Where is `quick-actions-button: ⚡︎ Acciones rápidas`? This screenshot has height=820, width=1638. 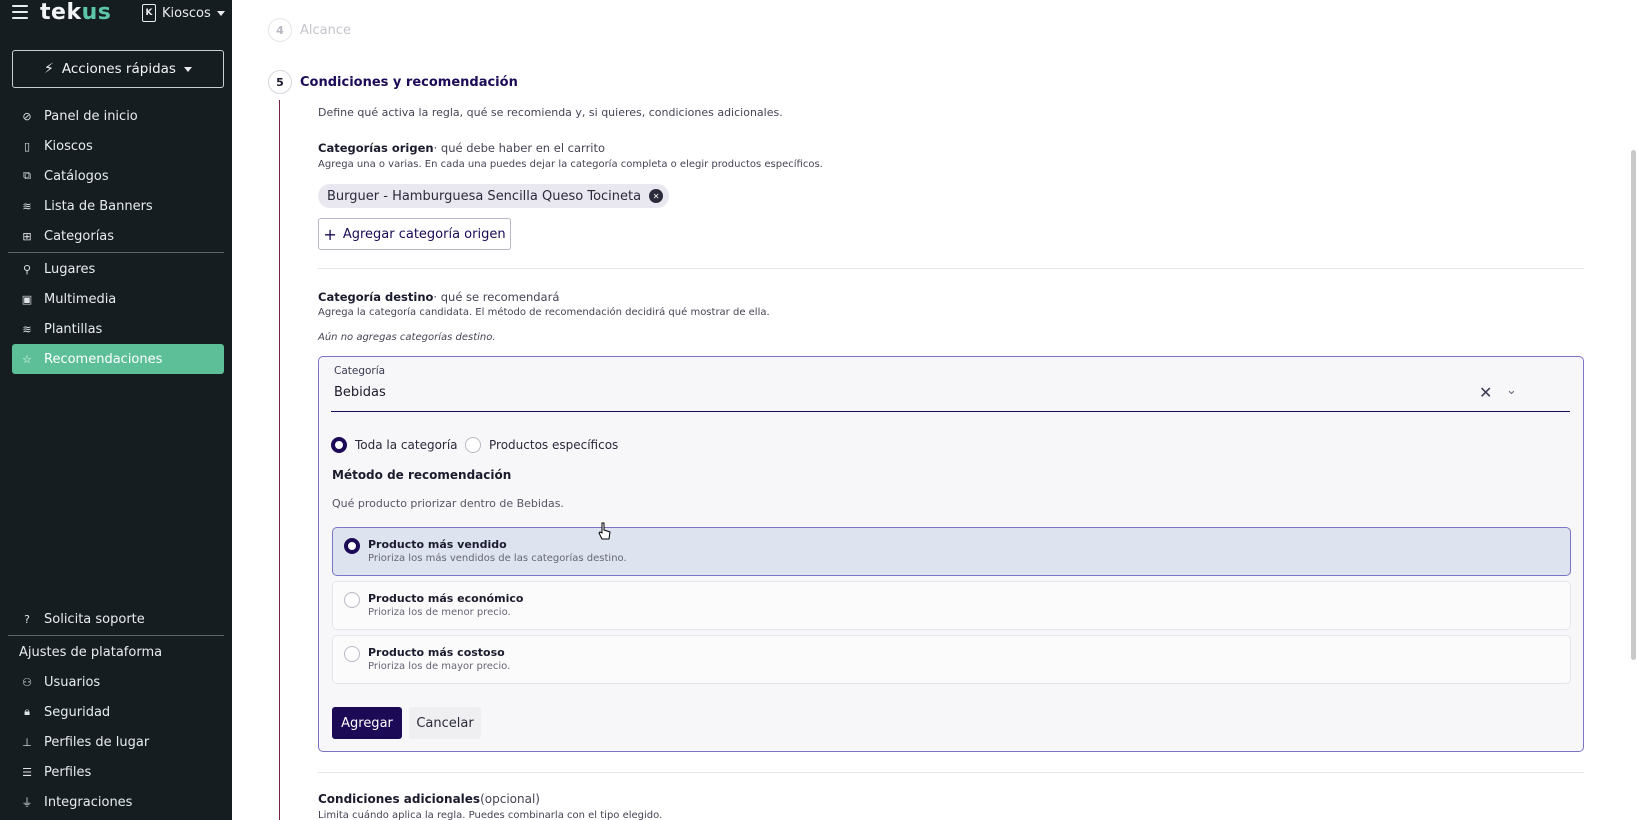
quick-actions-button: ⚡︎ Acciones rápidas is located at coordinates (118, 69).